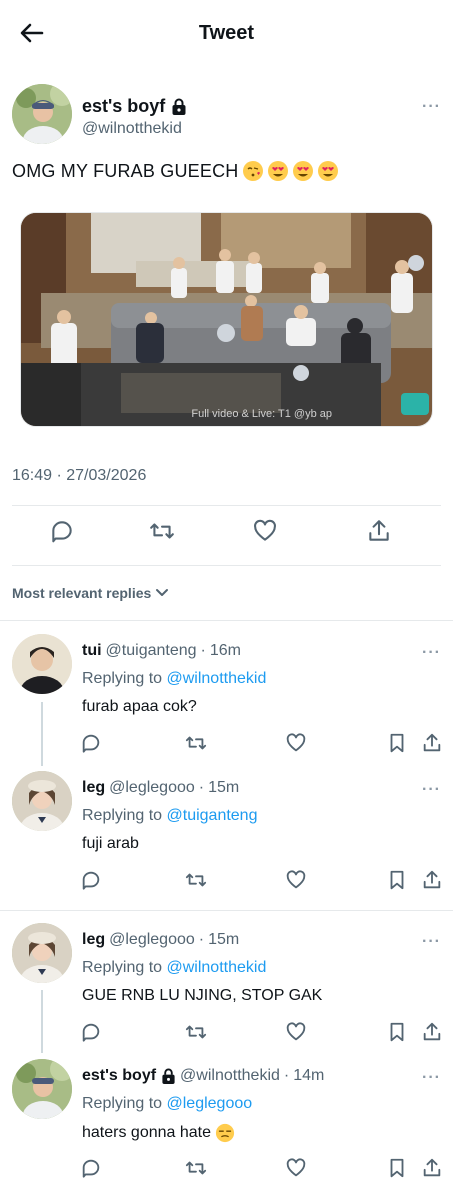  What do you see at coordinates (158, 1133) in the screenshot?
I see `reply-text: haters gonna hate` at bounding box center [158, 1133].